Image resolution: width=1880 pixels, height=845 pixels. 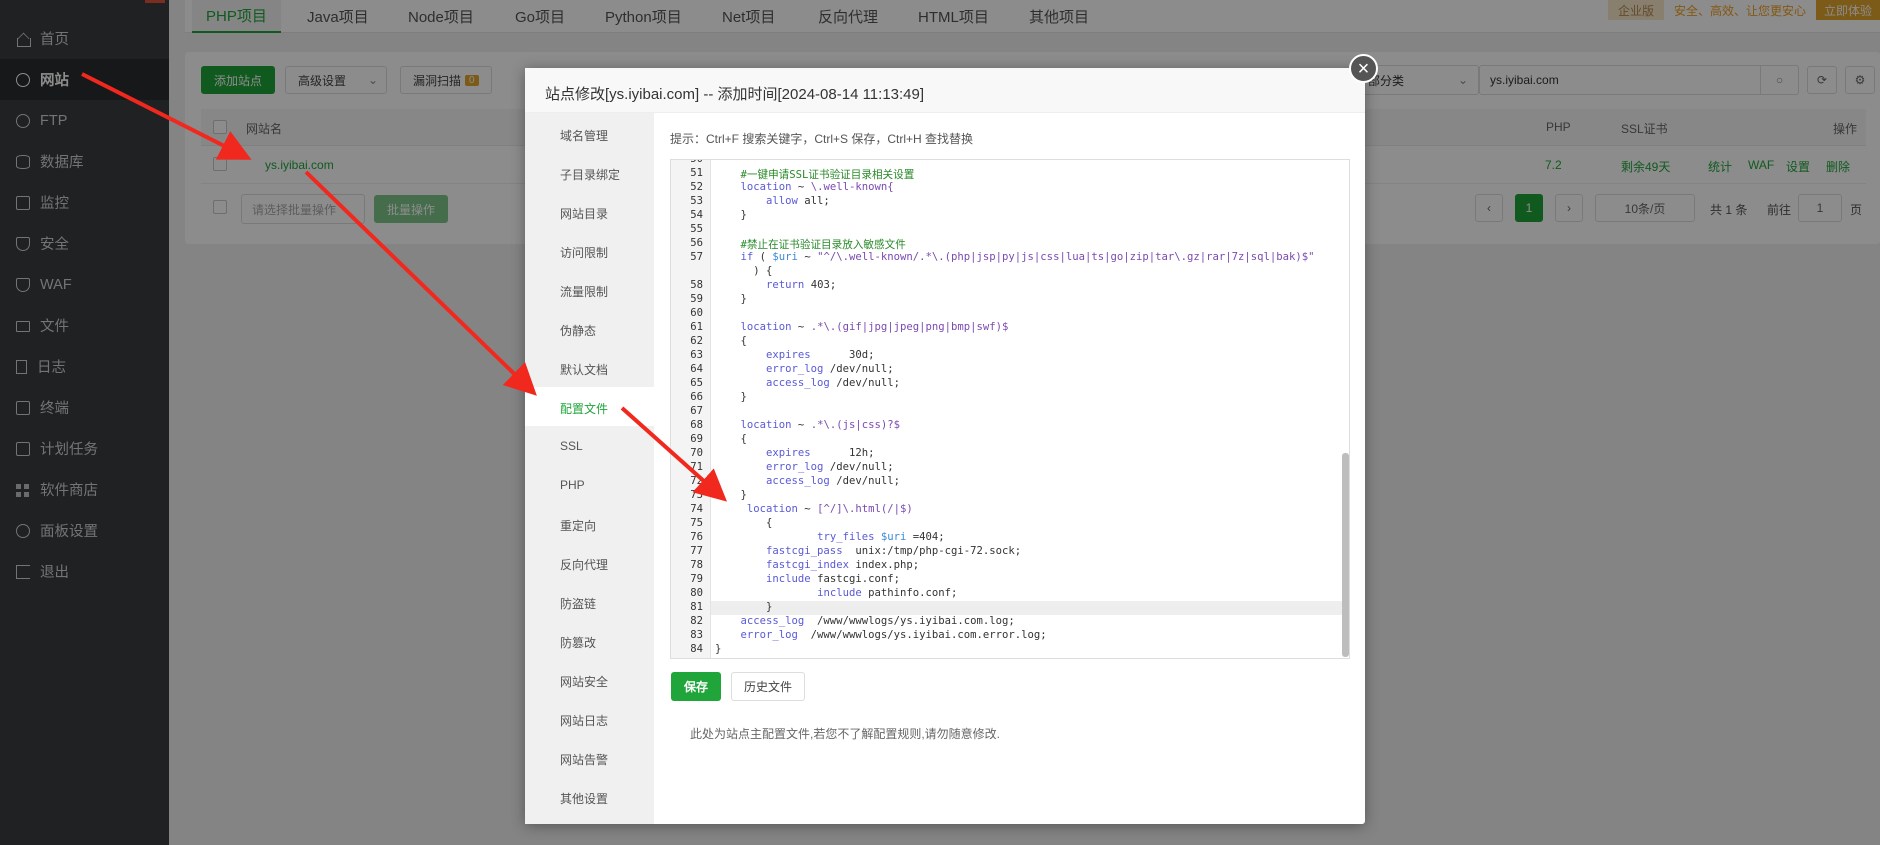 I want to click on editor-scrollbar, so click(x=1345, y=555).